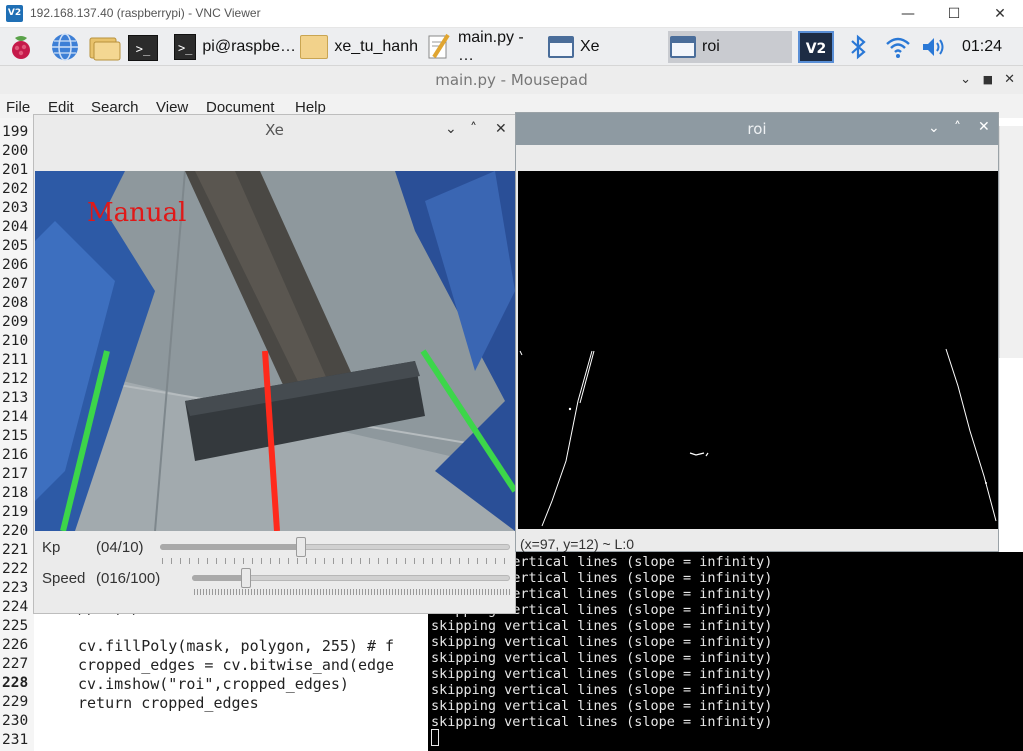 The height and width of the screenshot is (751, 1023). What do you see at coordinates (236, 665) in the screenshot?
I see `code-line: cropped_edges = cv.bitwise_and(edge` at bounding box center [236, 665].